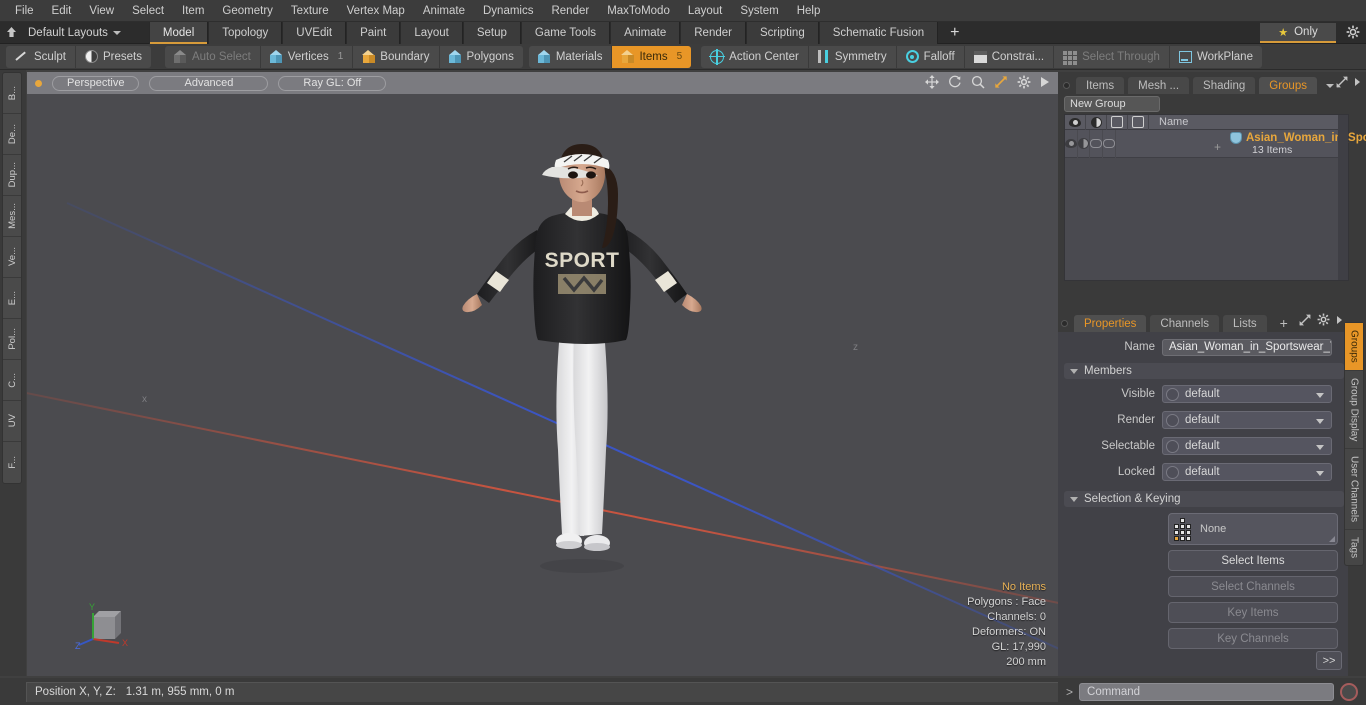  What do you see at coordinates (1045, 83) in the screenshot?
I see `play-icon` at bounding box center [1045, 83].